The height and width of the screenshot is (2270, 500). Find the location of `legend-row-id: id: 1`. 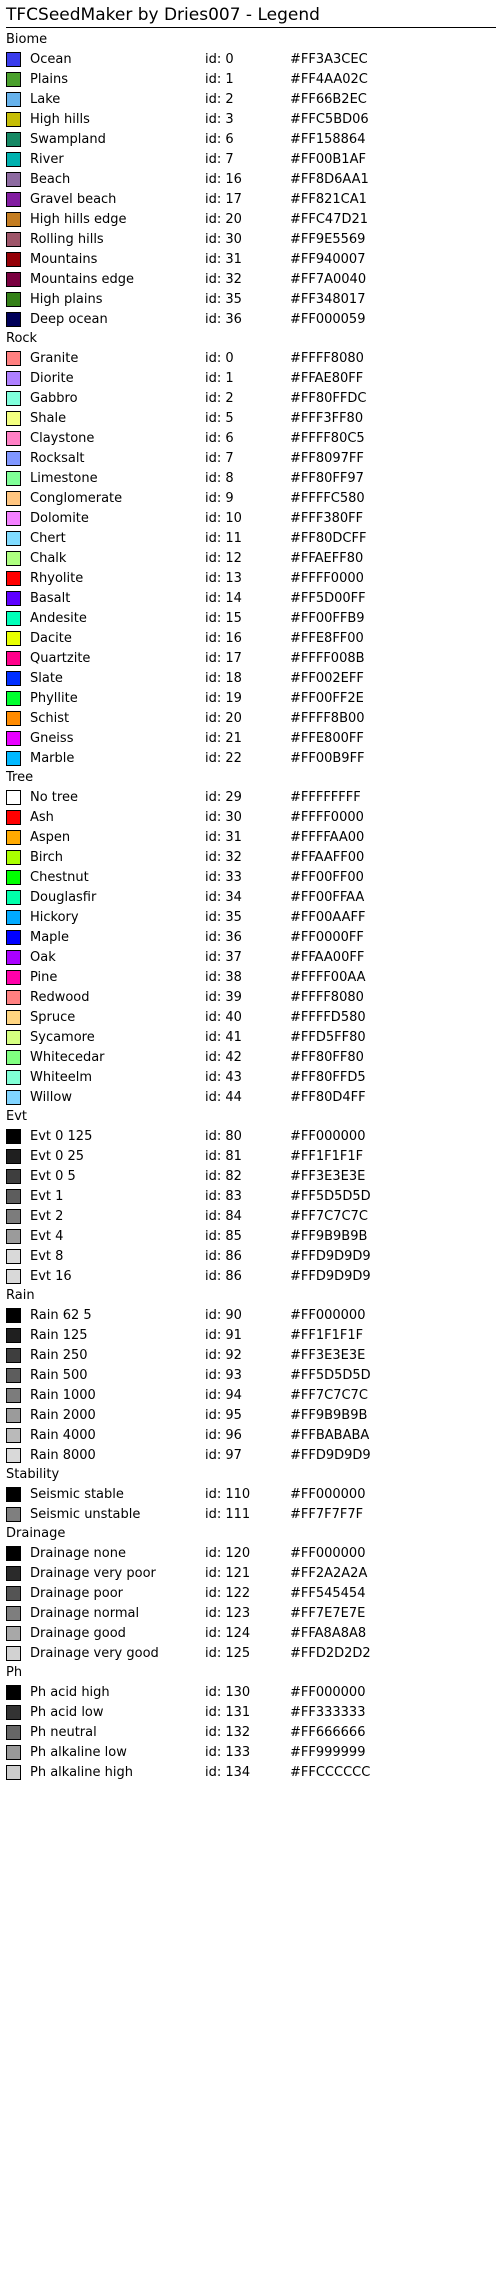

legend-row-id: id: 1 is located at coordinates (219, 79).